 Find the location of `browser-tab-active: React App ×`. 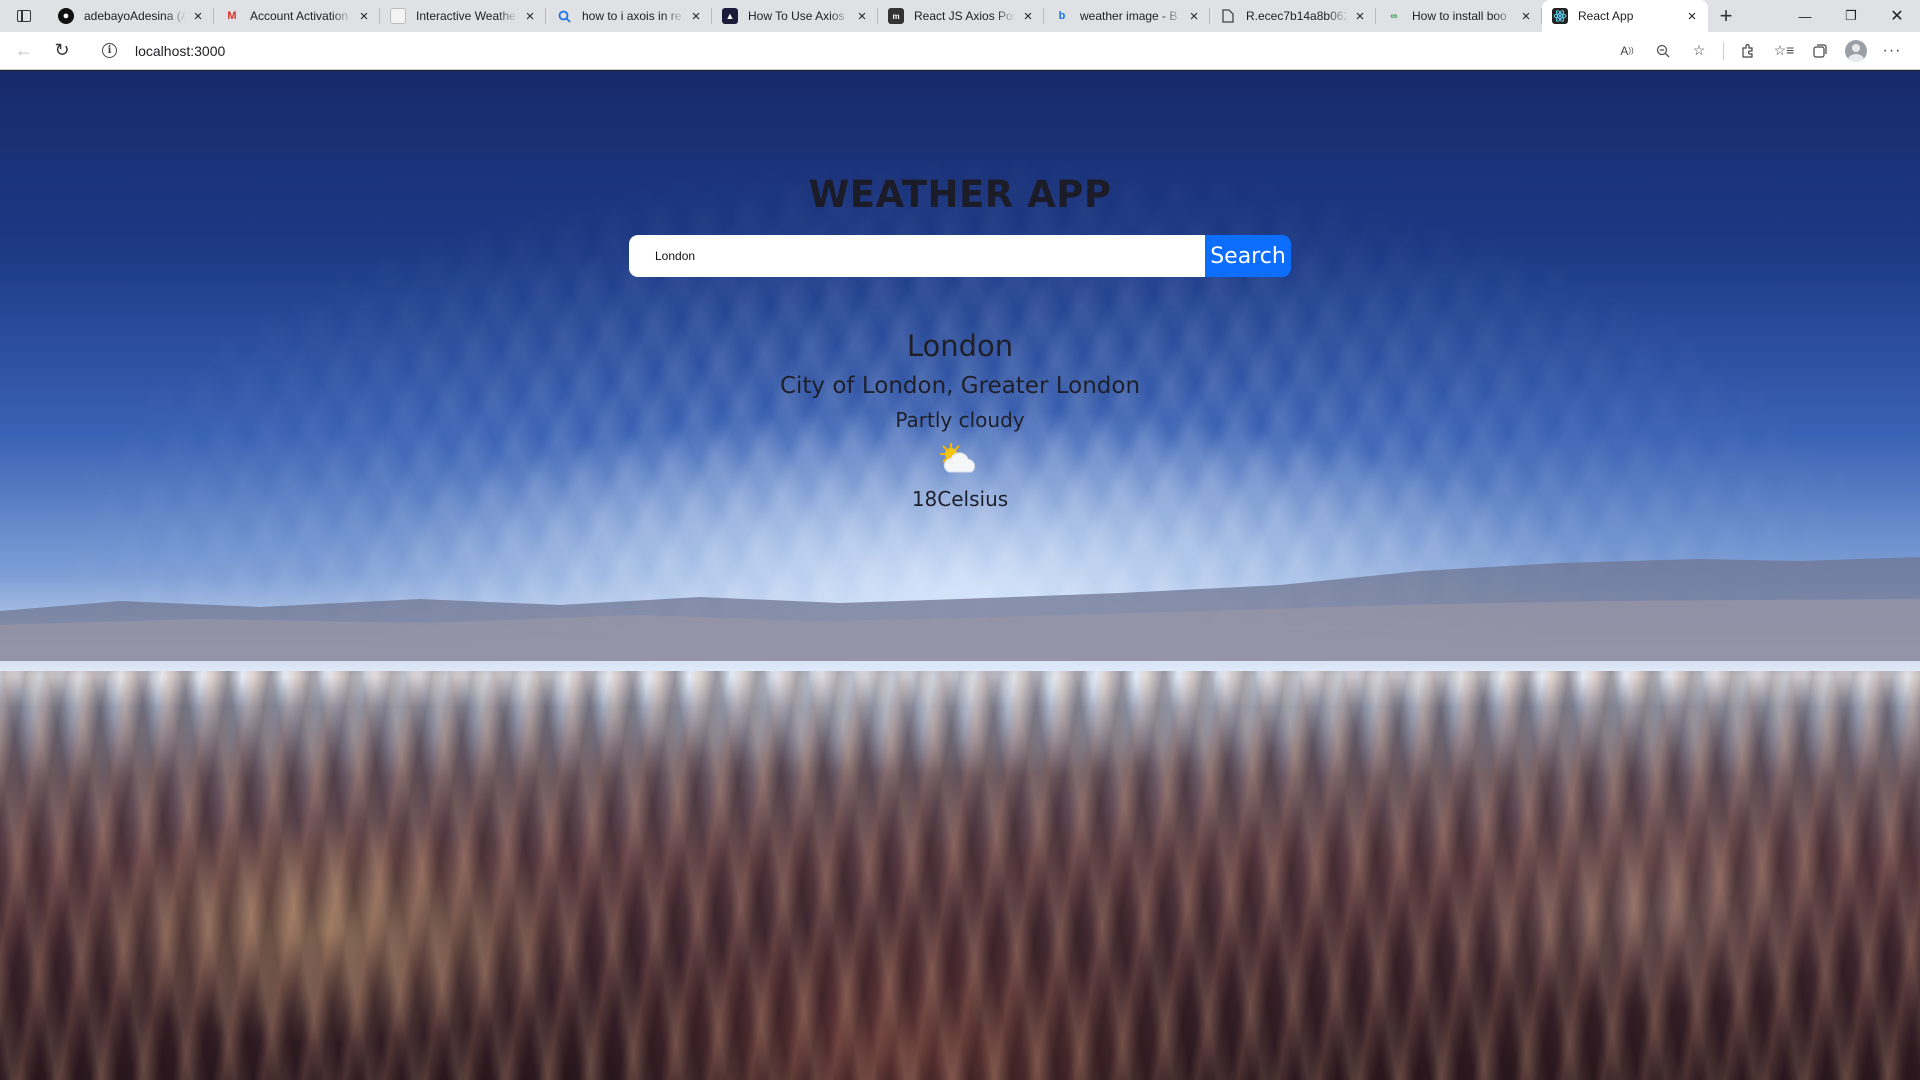

browser-tab-active: React App × is located at coordinates (1625, 16).